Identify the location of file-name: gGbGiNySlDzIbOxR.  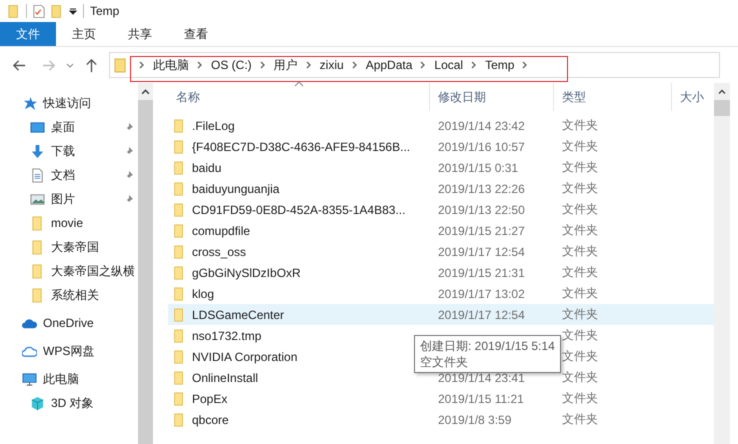
(246, 273).